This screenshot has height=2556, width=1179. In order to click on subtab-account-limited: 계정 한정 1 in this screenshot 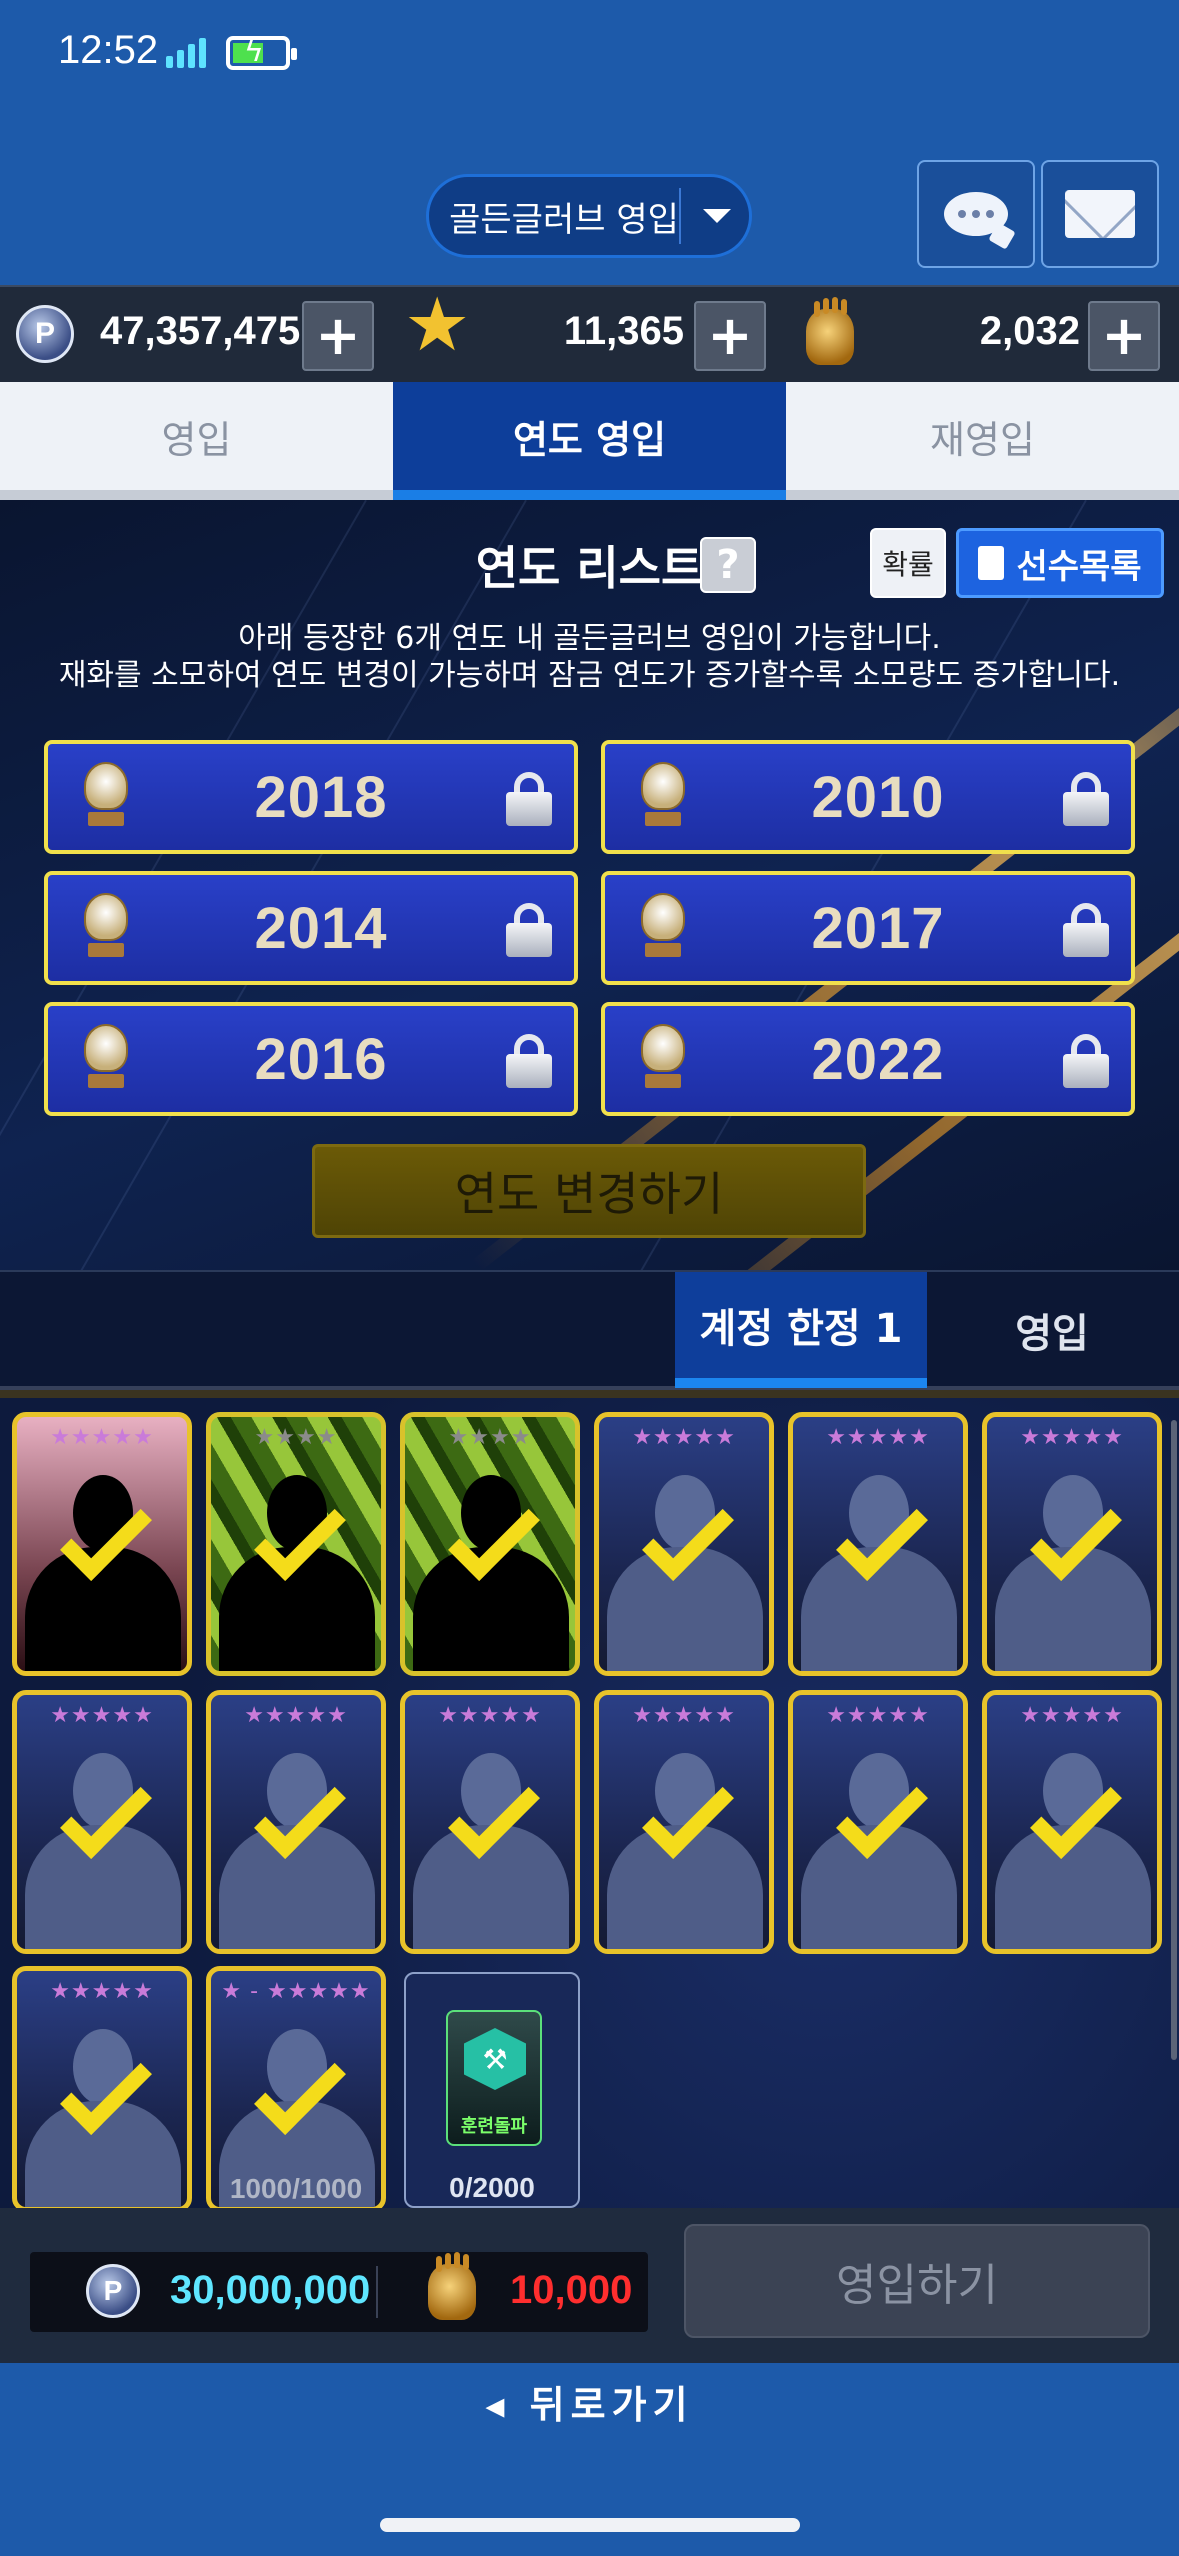, I will do `click(801, 1330)`.